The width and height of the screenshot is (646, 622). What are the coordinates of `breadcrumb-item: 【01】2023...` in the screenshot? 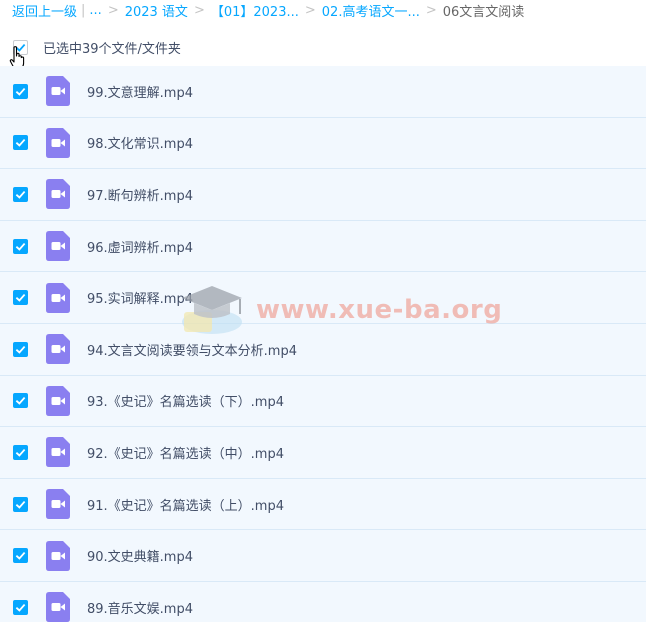 It's located at (255, 10).